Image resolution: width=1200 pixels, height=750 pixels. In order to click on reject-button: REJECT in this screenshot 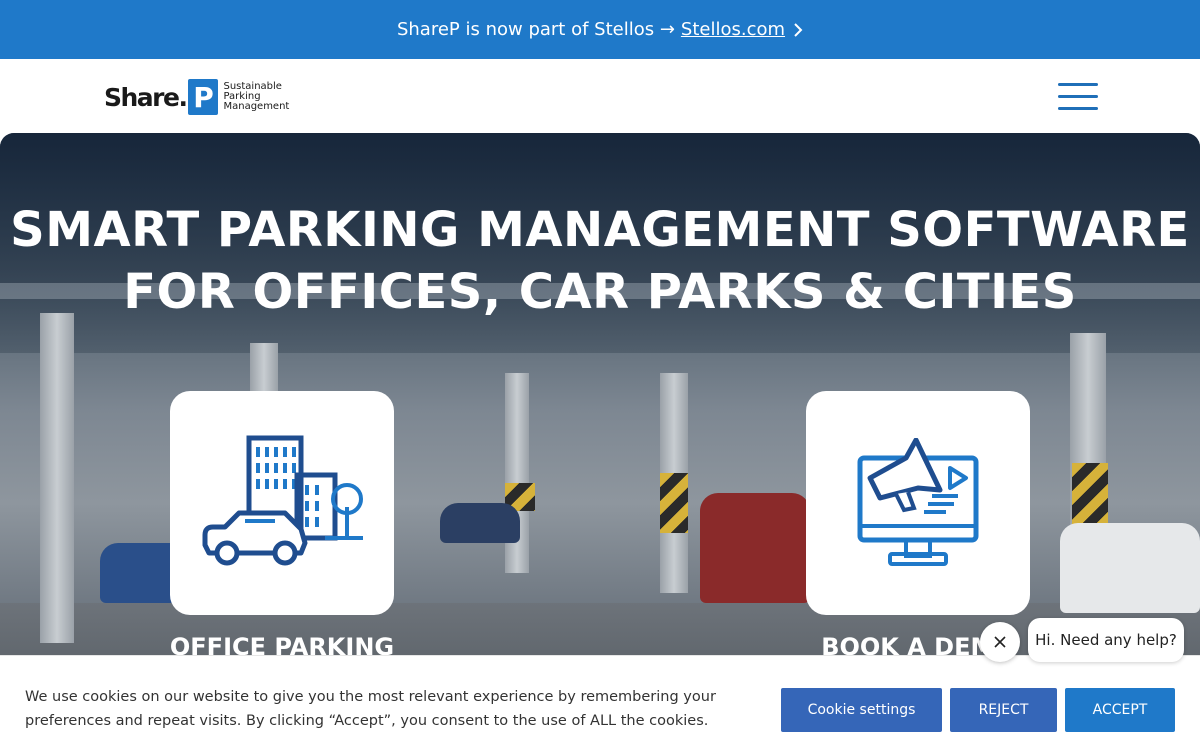, I will do `click(1003, 710)`.